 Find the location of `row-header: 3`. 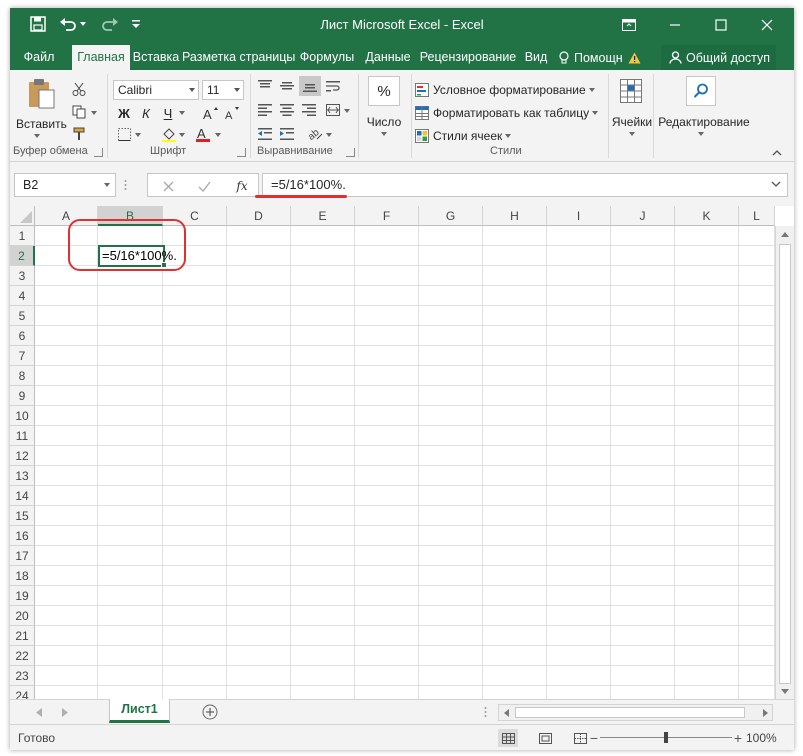

row-header: 3 is located at coordinates (22, 276).